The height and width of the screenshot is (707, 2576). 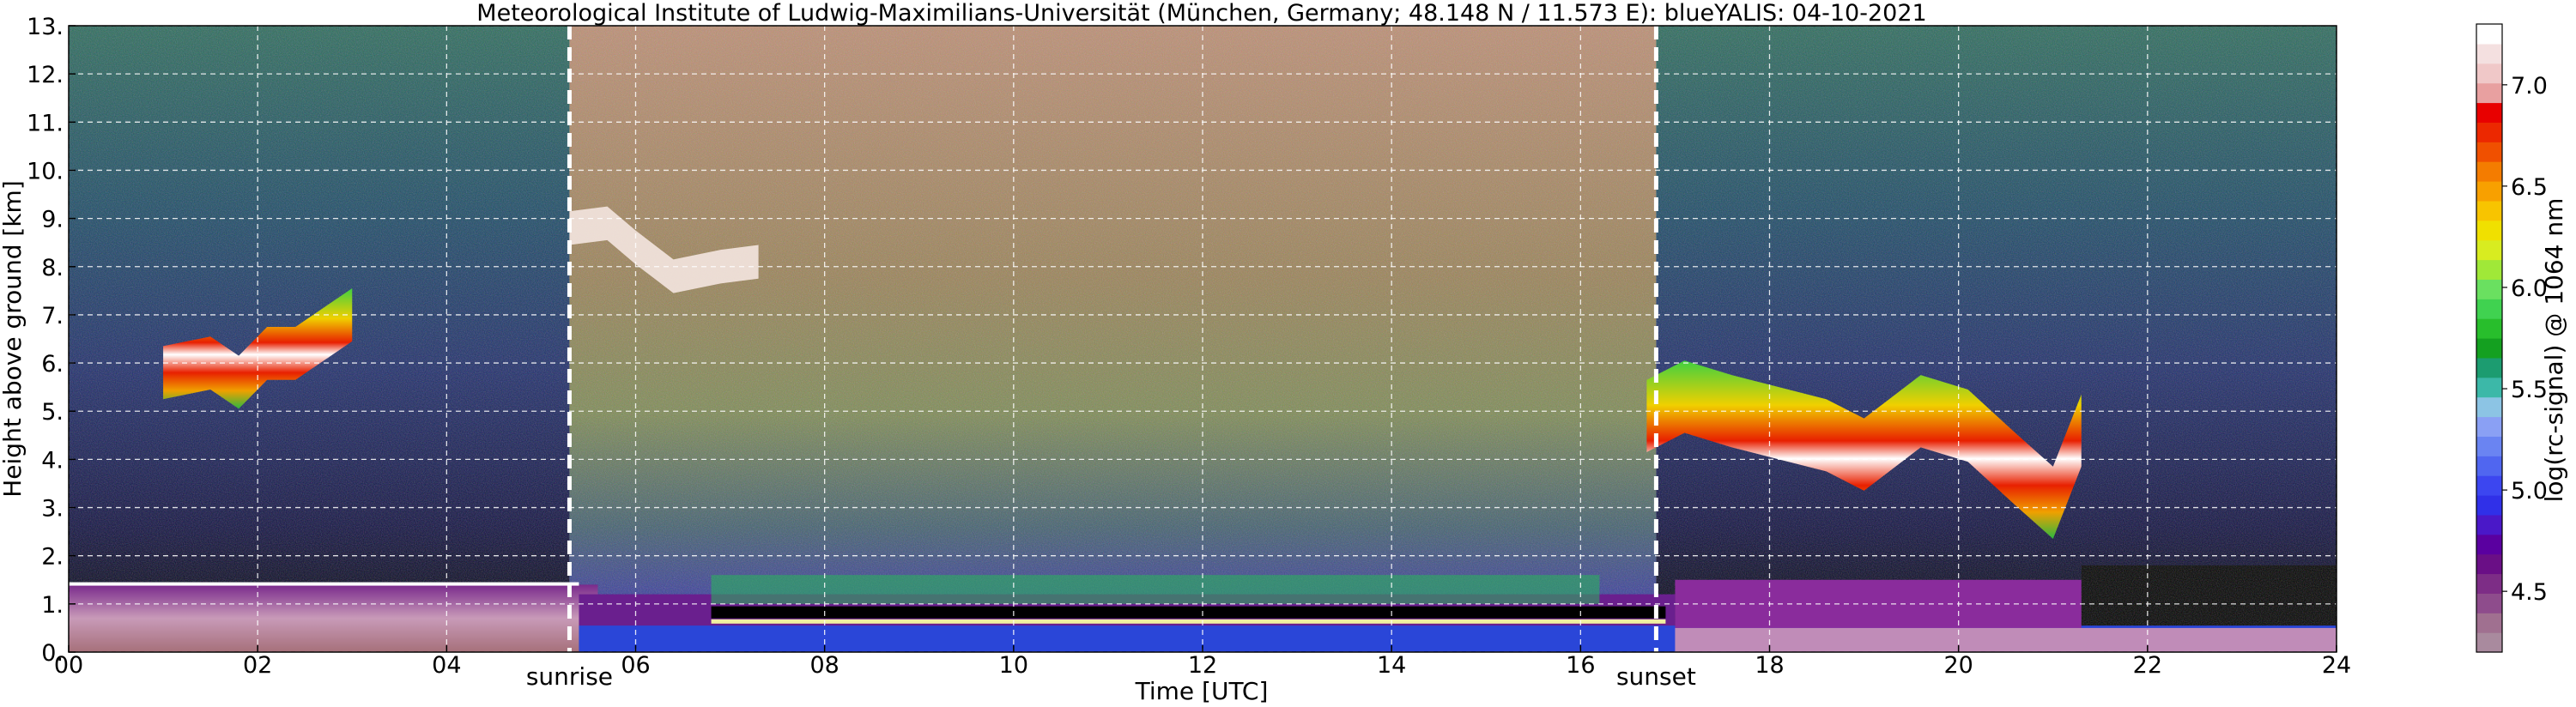 I want to click on x-tick-label: 24, so click(x=2336, y=666).